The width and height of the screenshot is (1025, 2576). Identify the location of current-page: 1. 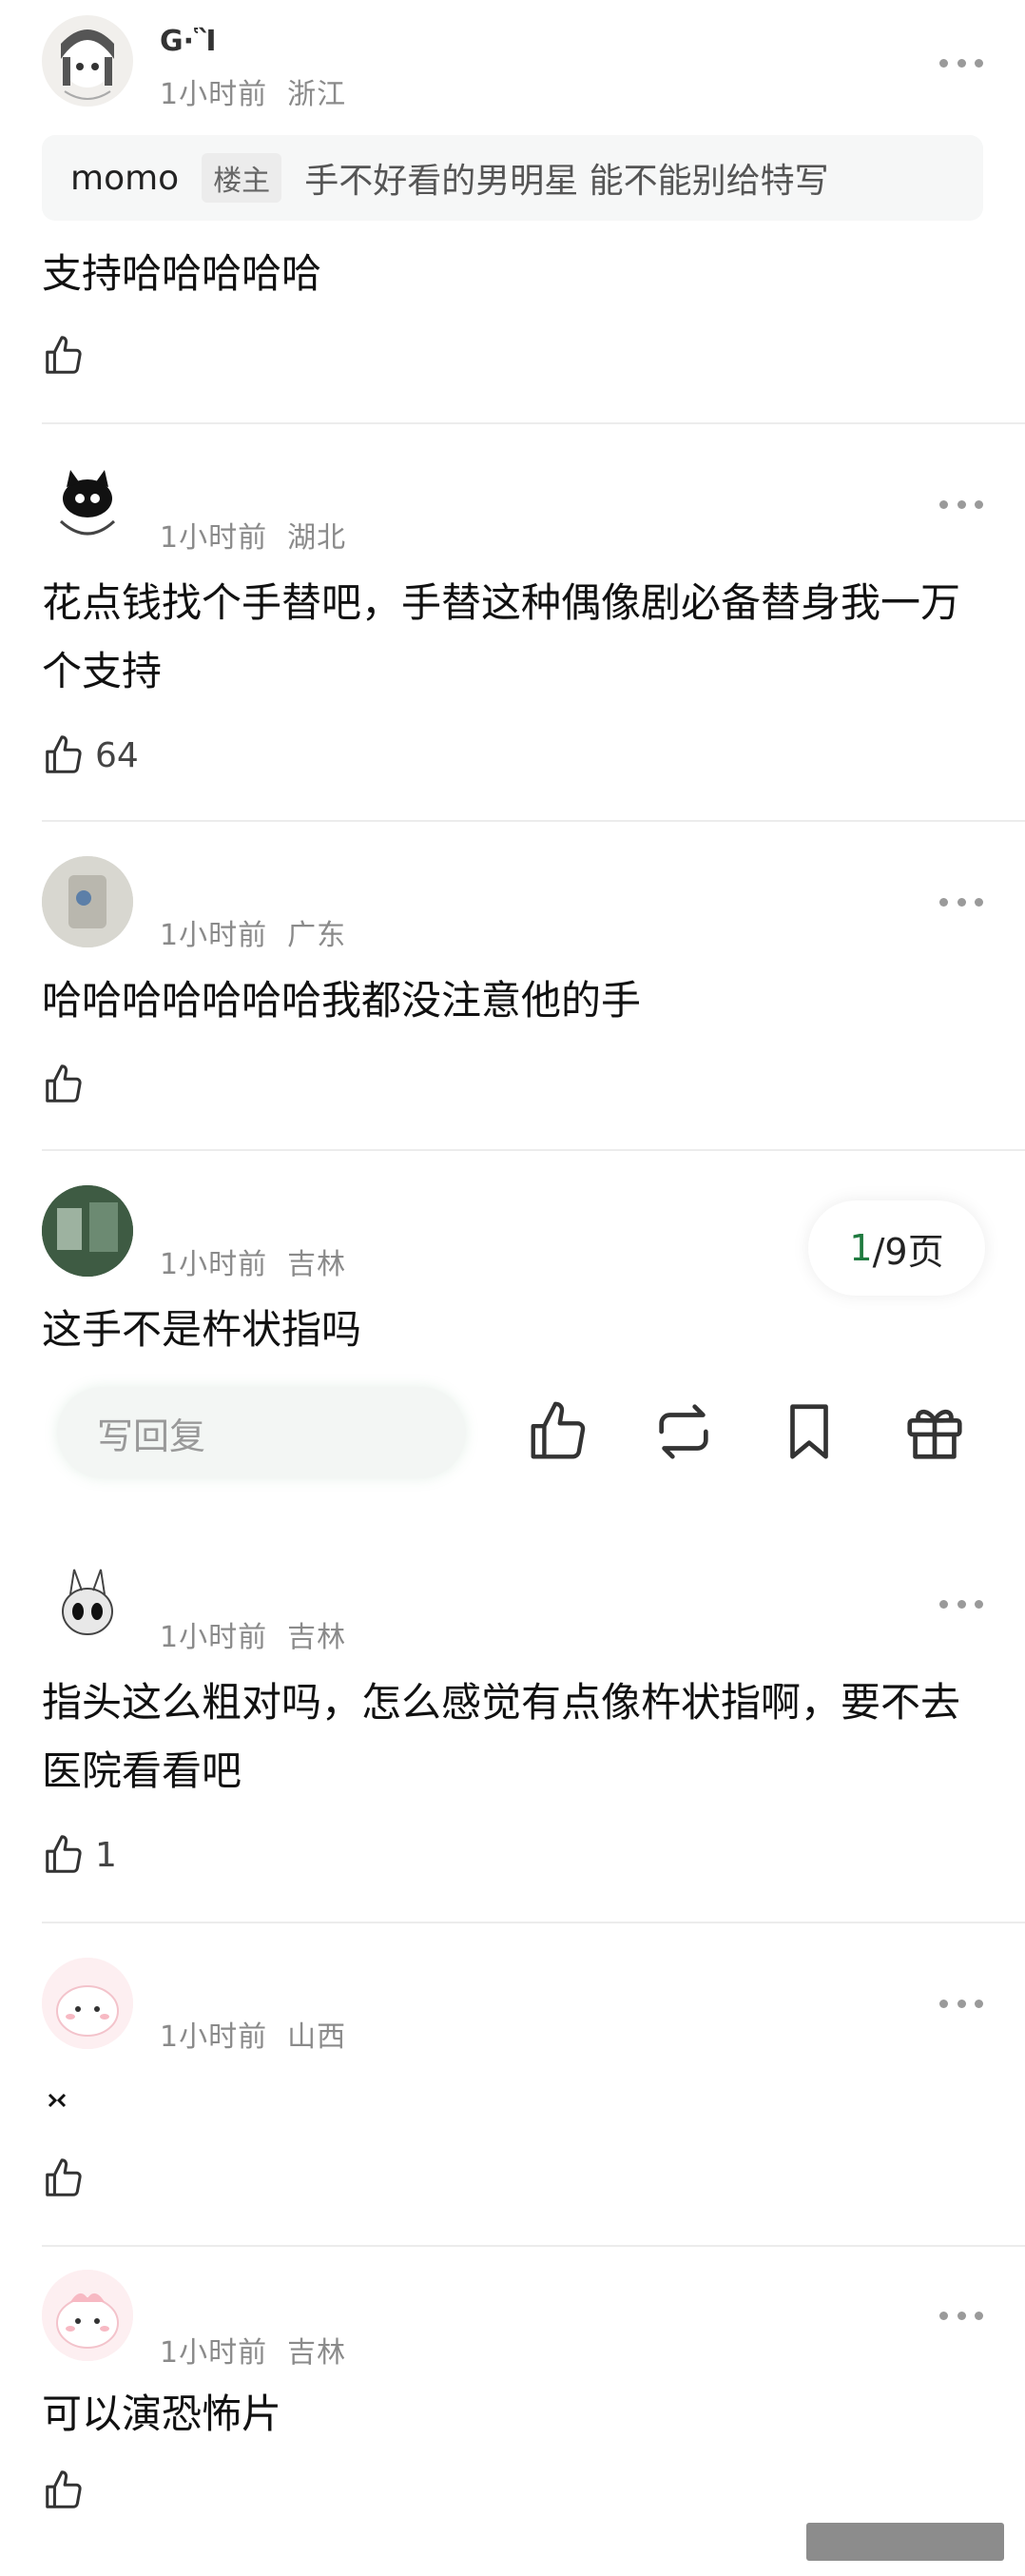
(861, 1248).